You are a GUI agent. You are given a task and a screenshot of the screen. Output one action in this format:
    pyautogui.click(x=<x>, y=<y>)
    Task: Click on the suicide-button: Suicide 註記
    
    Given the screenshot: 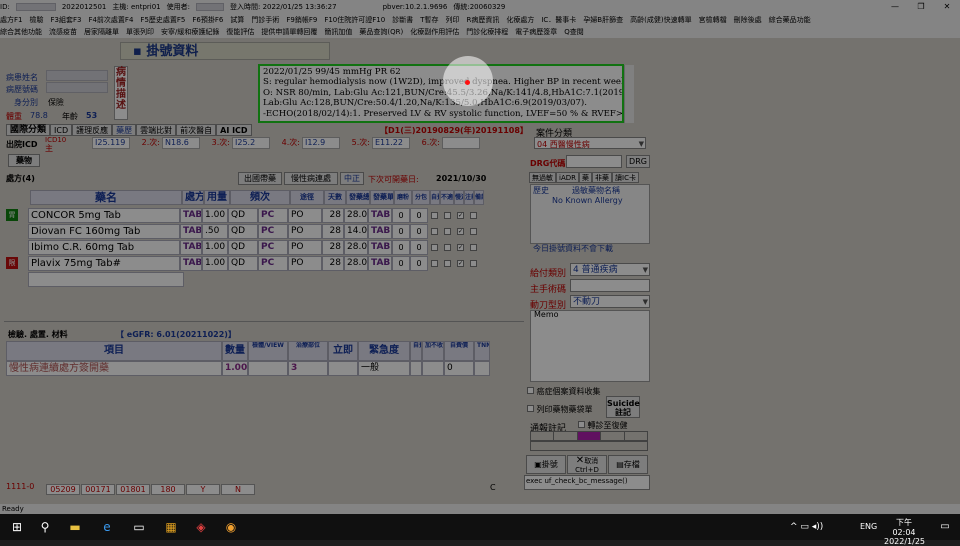 What is the action you would take?
    pyautogui.click(x=623, y=407)
    